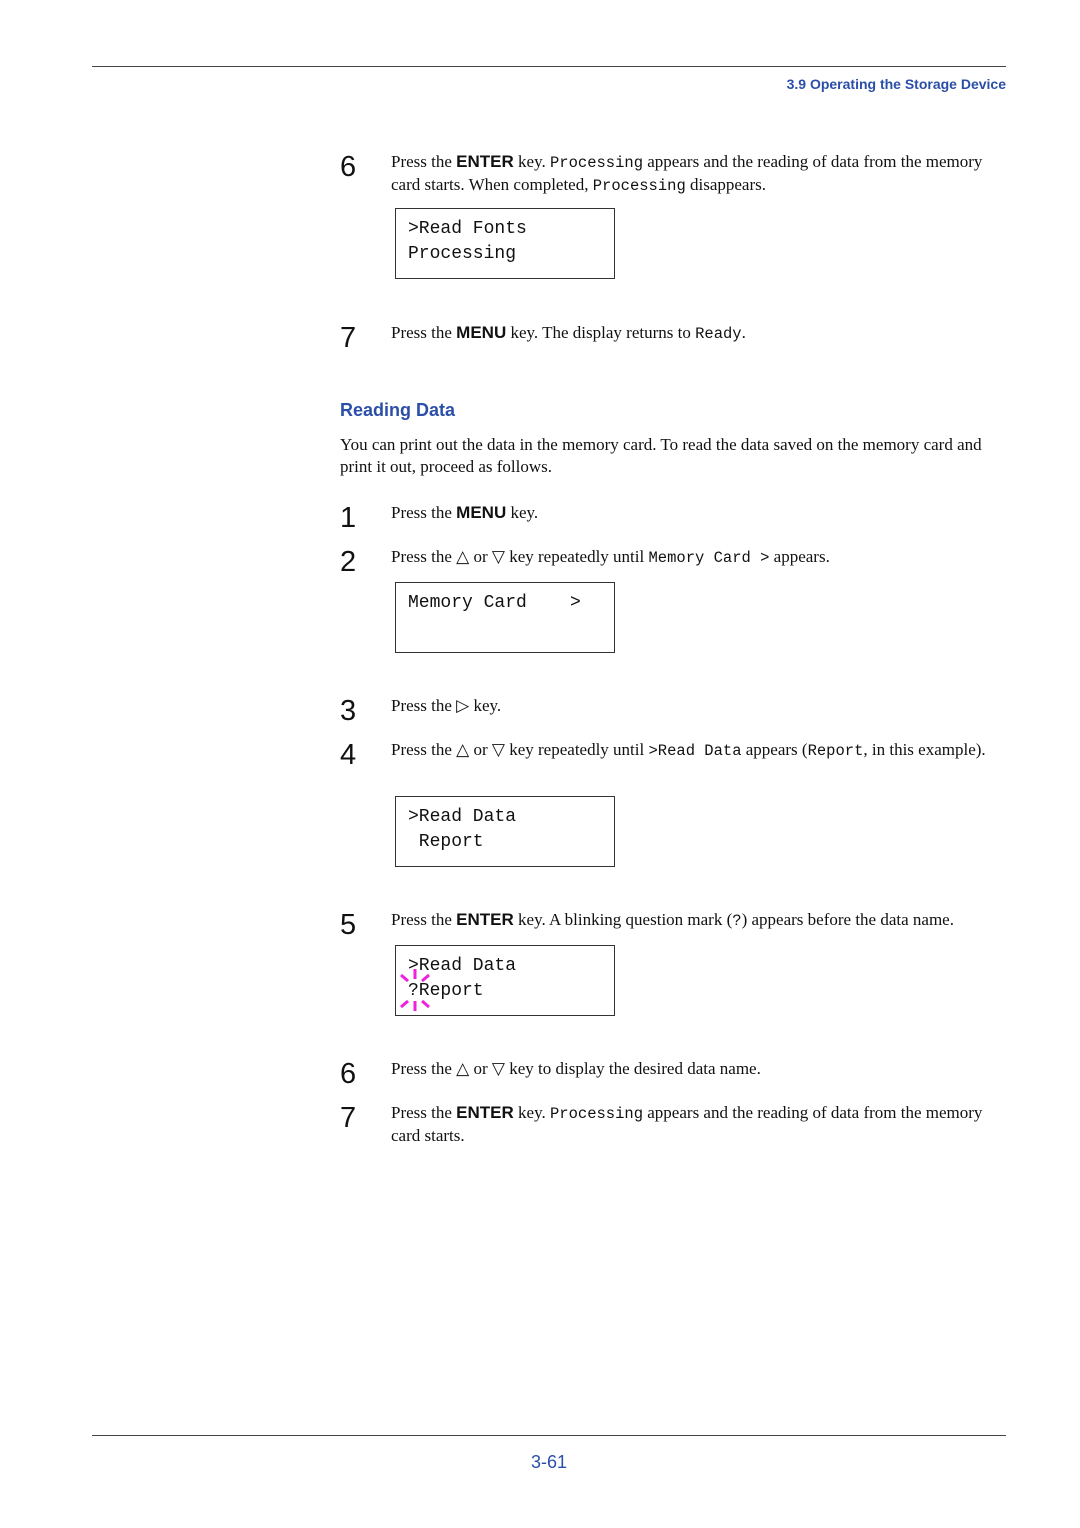  I want to click on header-rule, so click(549, 66).